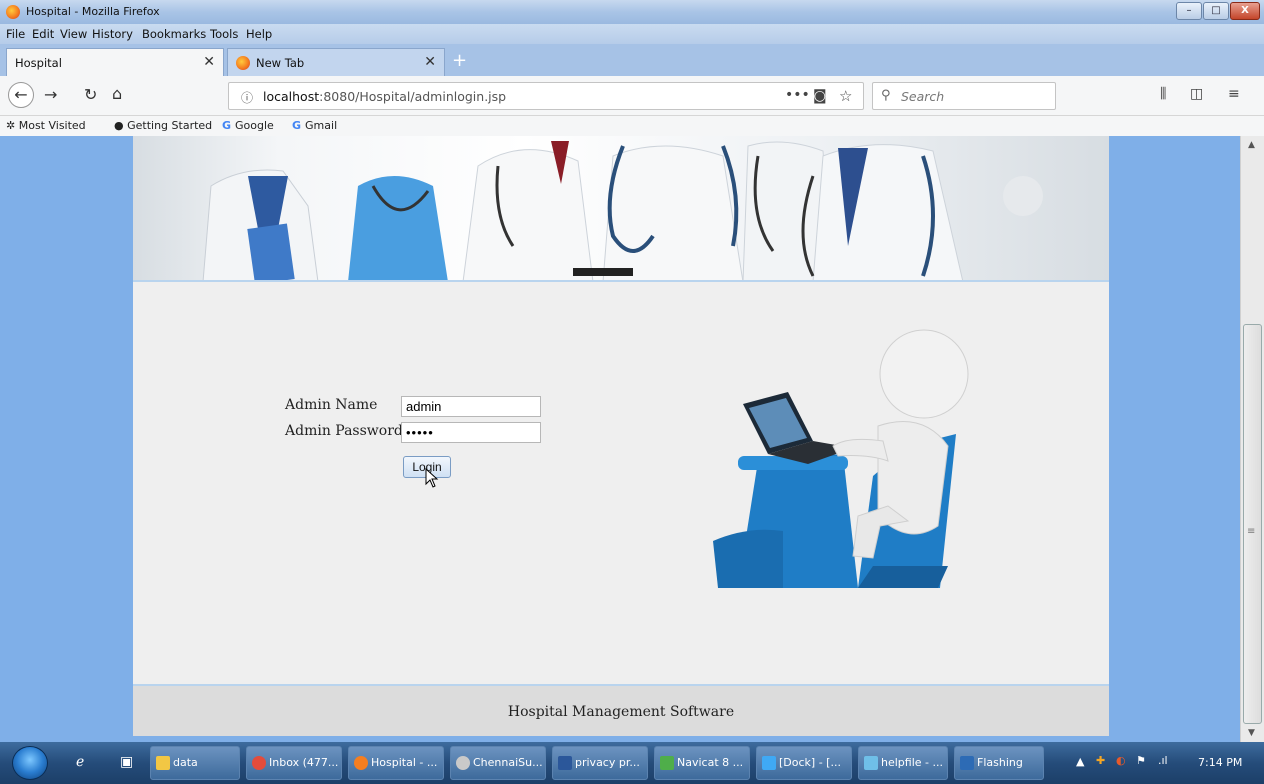 This screenshot has width=1264, height=784. What do you see at coordinates (769, 763) in the screenshot?
I see `dock-icon` at bounding box center [769, 763].